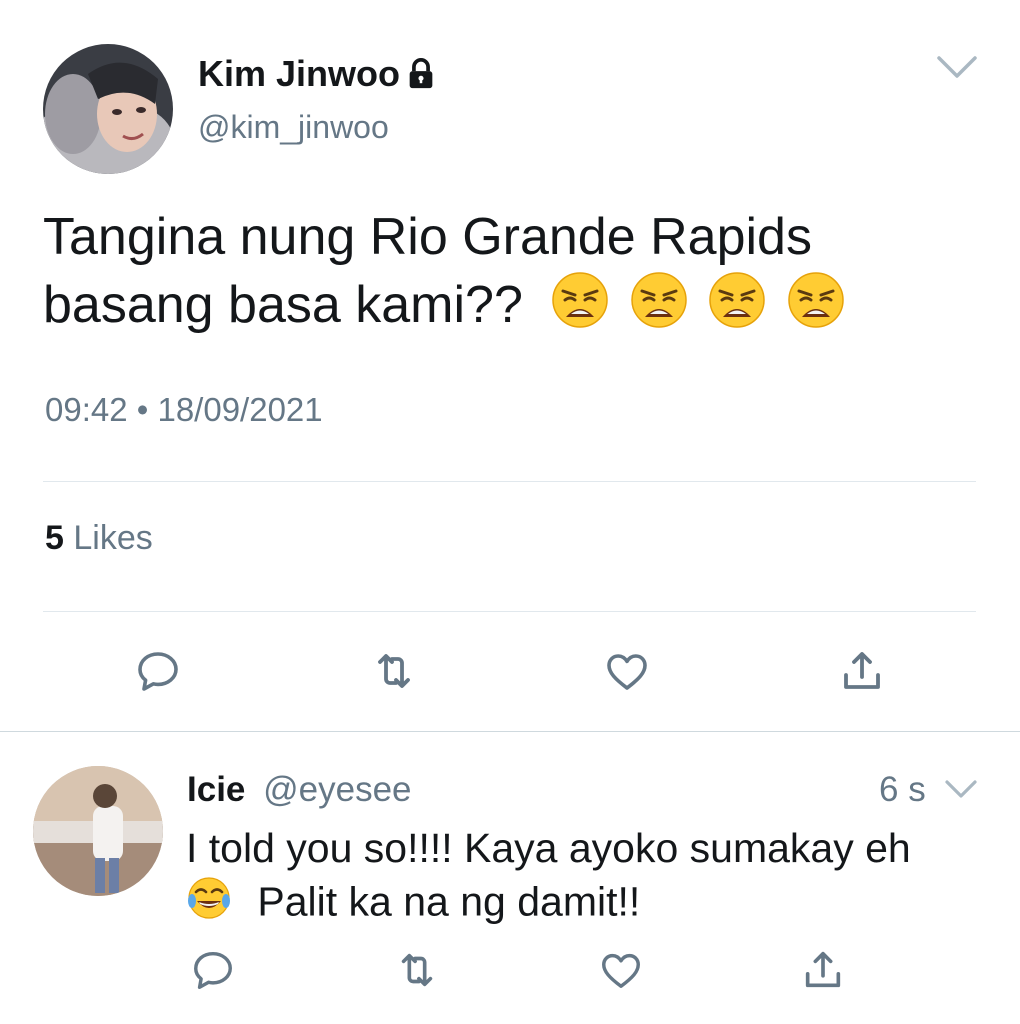  What do you see at coordinates (449, 901) in the screenshot?
I see `reply-text-fragment: Palit ka na ng damit!!` at bounding box center [449, 901].